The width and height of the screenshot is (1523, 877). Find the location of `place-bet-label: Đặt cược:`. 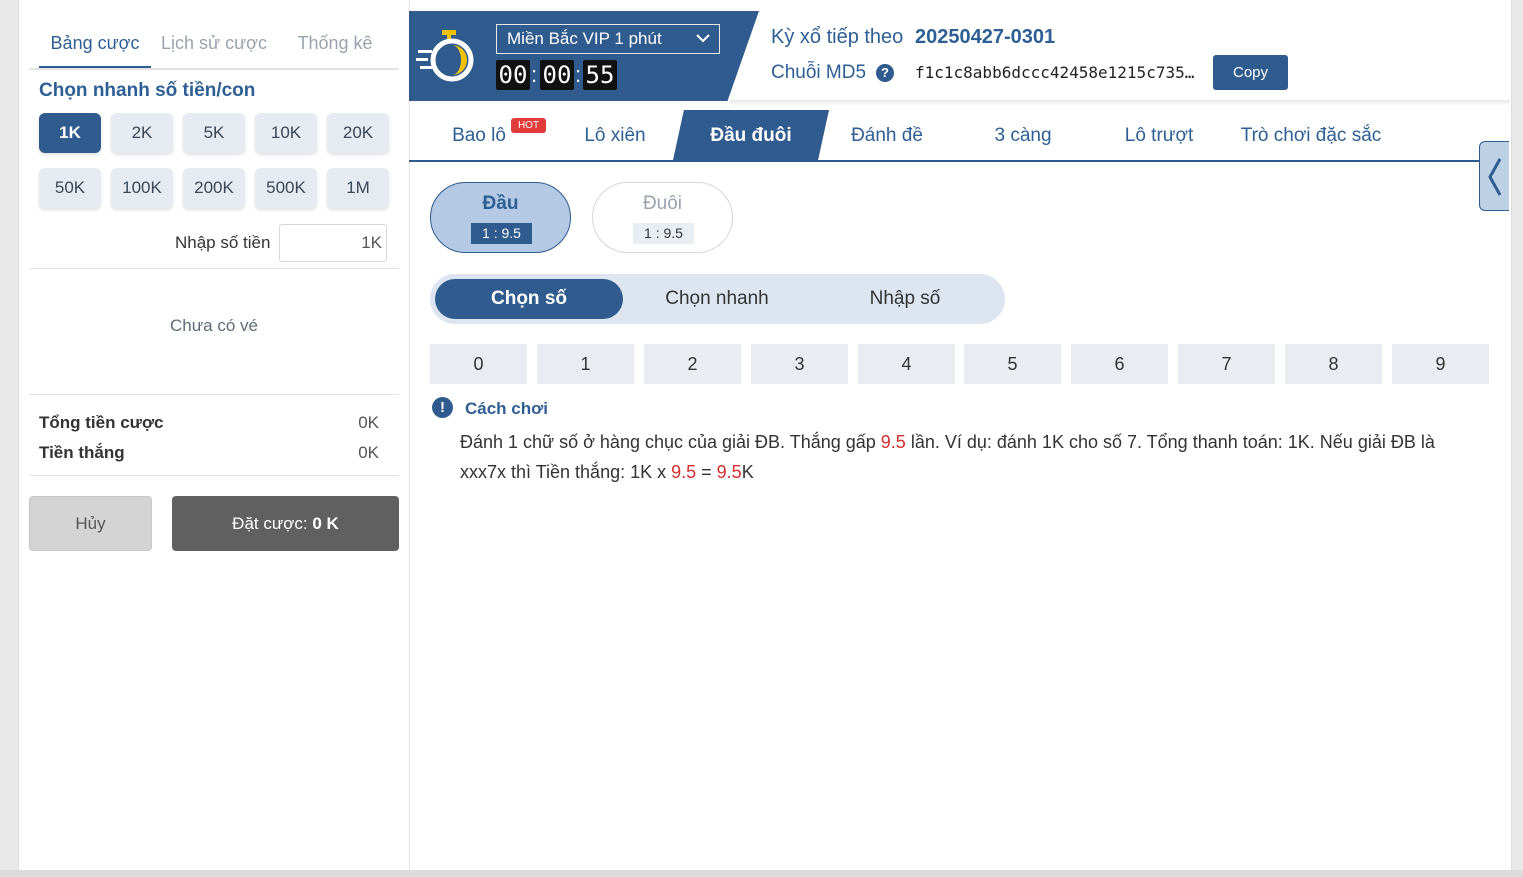

place-bet-label: Đặt cược: is located at coordinates (270, 523).